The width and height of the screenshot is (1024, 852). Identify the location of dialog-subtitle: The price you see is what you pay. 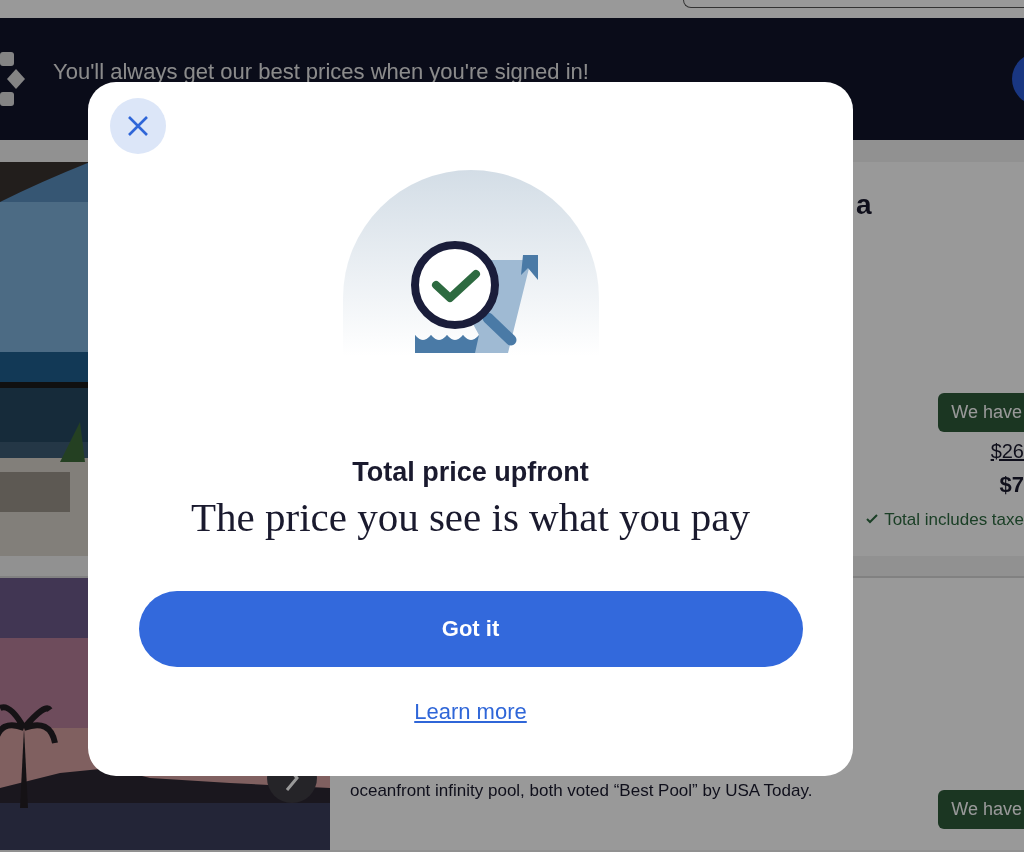
(470, 516).